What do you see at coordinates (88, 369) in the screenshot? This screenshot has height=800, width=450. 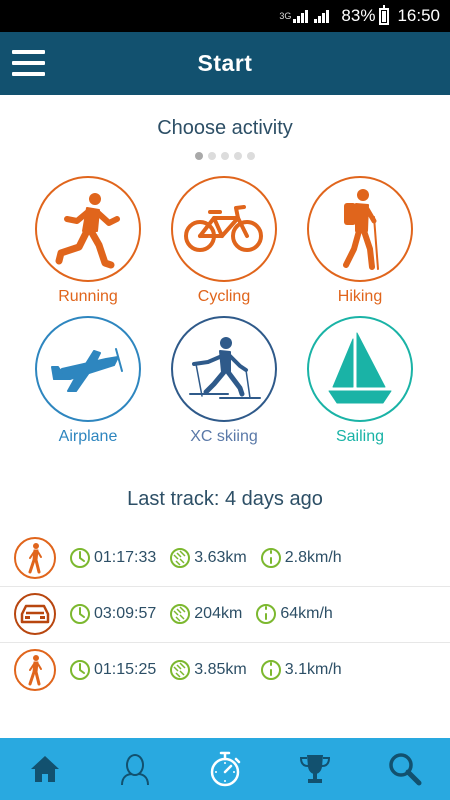 I see `airplane-icon` at bounding box center [88, 369].